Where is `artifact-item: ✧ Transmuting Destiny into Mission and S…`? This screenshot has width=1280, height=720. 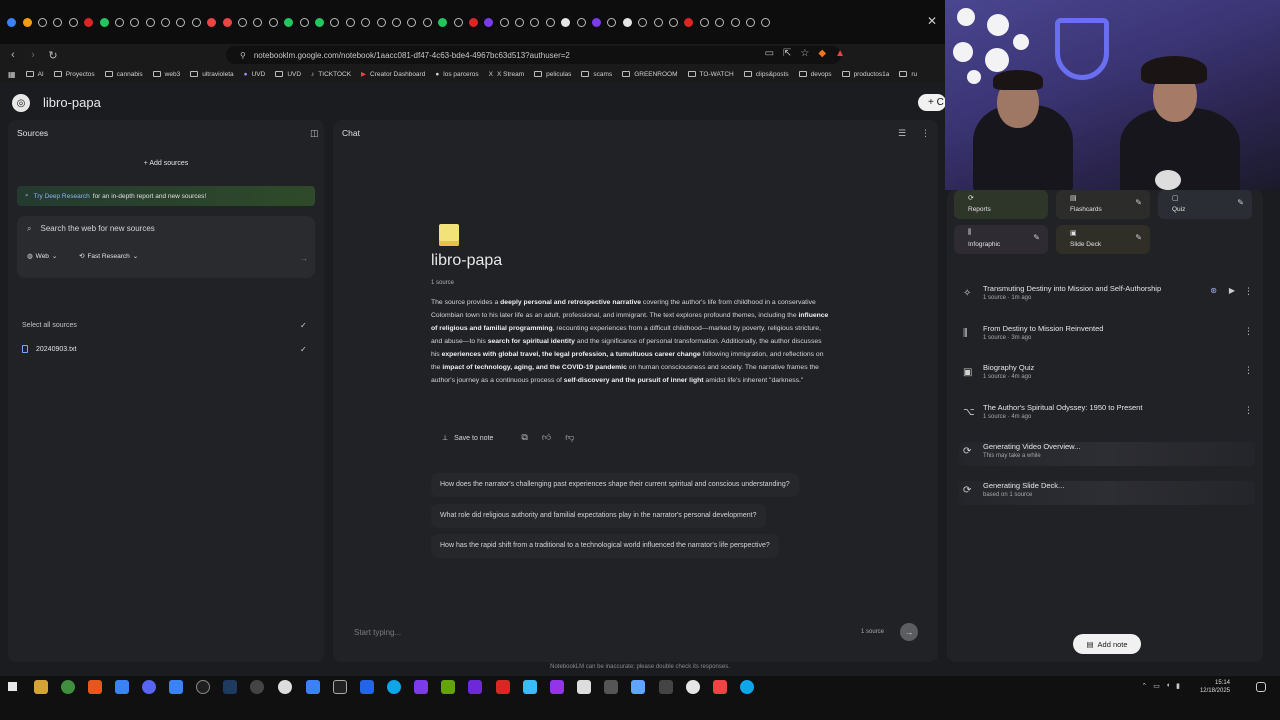 artifact-item: ✧ Transmuting Destiny into Mission and S… is located at coordinates (1107, 298).